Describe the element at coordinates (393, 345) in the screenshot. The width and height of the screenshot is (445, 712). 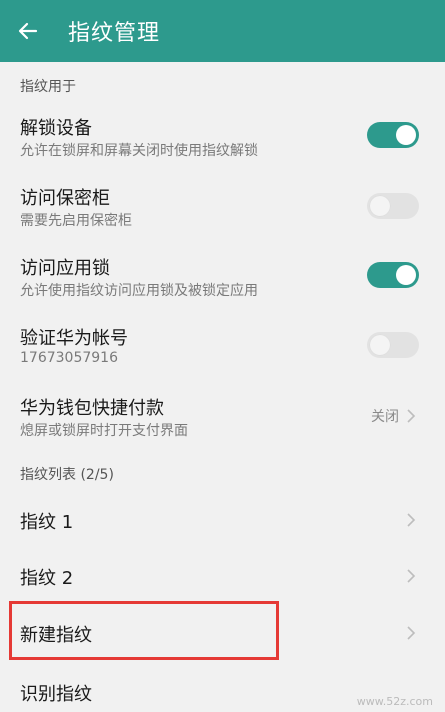
I see `huawei-account-toggle` at that location.